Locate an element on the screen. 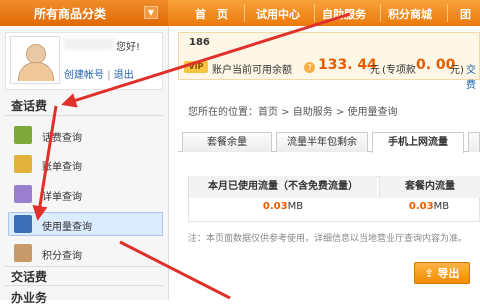  used-unit: MB is located at coordinates (295, 206).